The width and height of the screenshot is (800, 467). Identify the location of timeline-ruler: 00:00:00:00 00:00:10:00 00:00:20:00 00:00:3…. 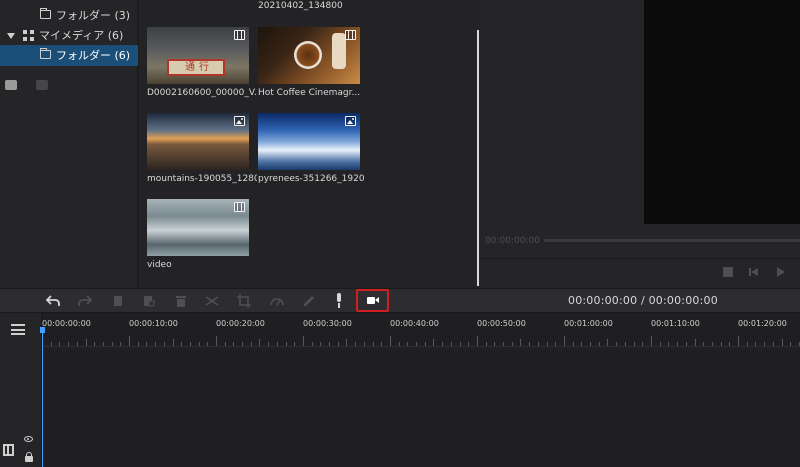
(421, 330).